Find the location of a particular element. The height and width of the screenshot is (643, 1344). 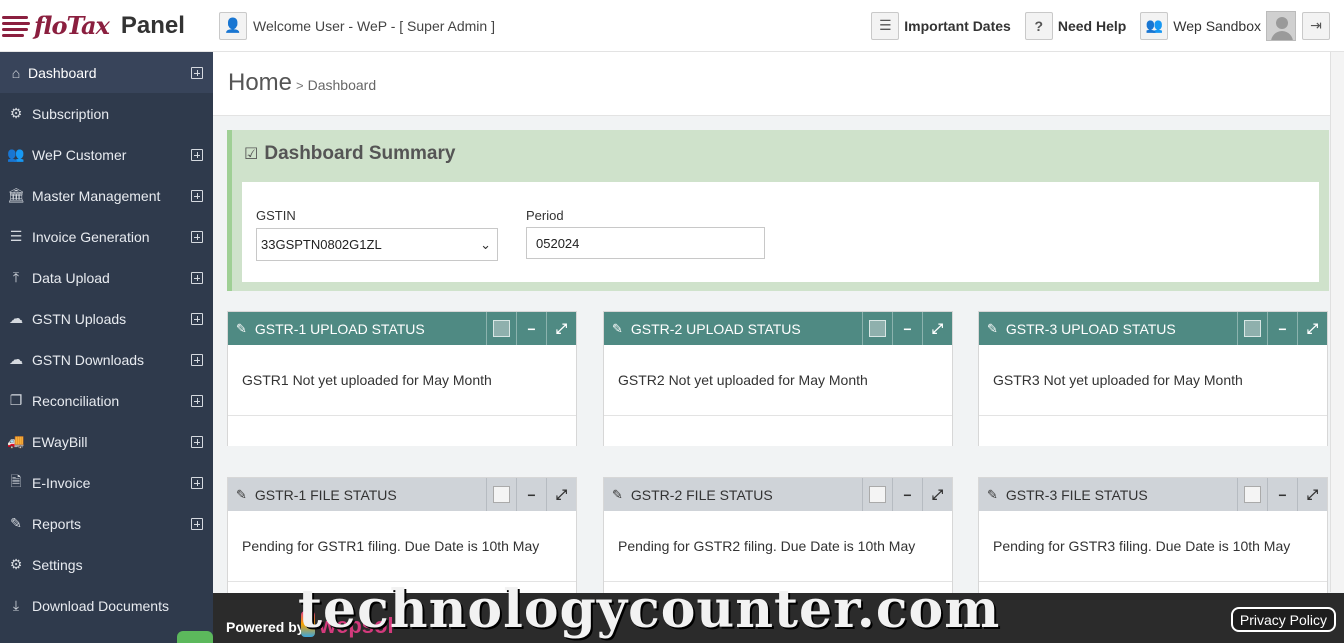

logo-stripes-icon is located at coordinates (17, 26).